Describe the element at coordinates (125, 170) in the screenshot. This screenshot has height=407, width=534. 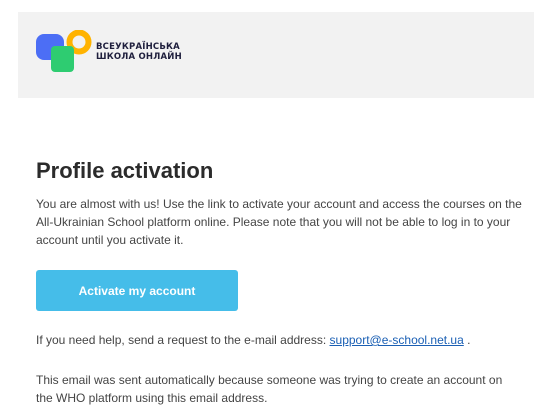
I see `page-title: Profile activation` at that location.